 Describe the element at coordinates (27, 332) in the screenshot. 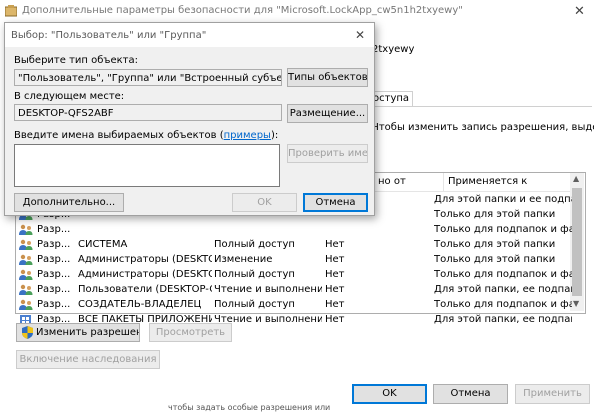

I see `uac-shield-icon` at that location.